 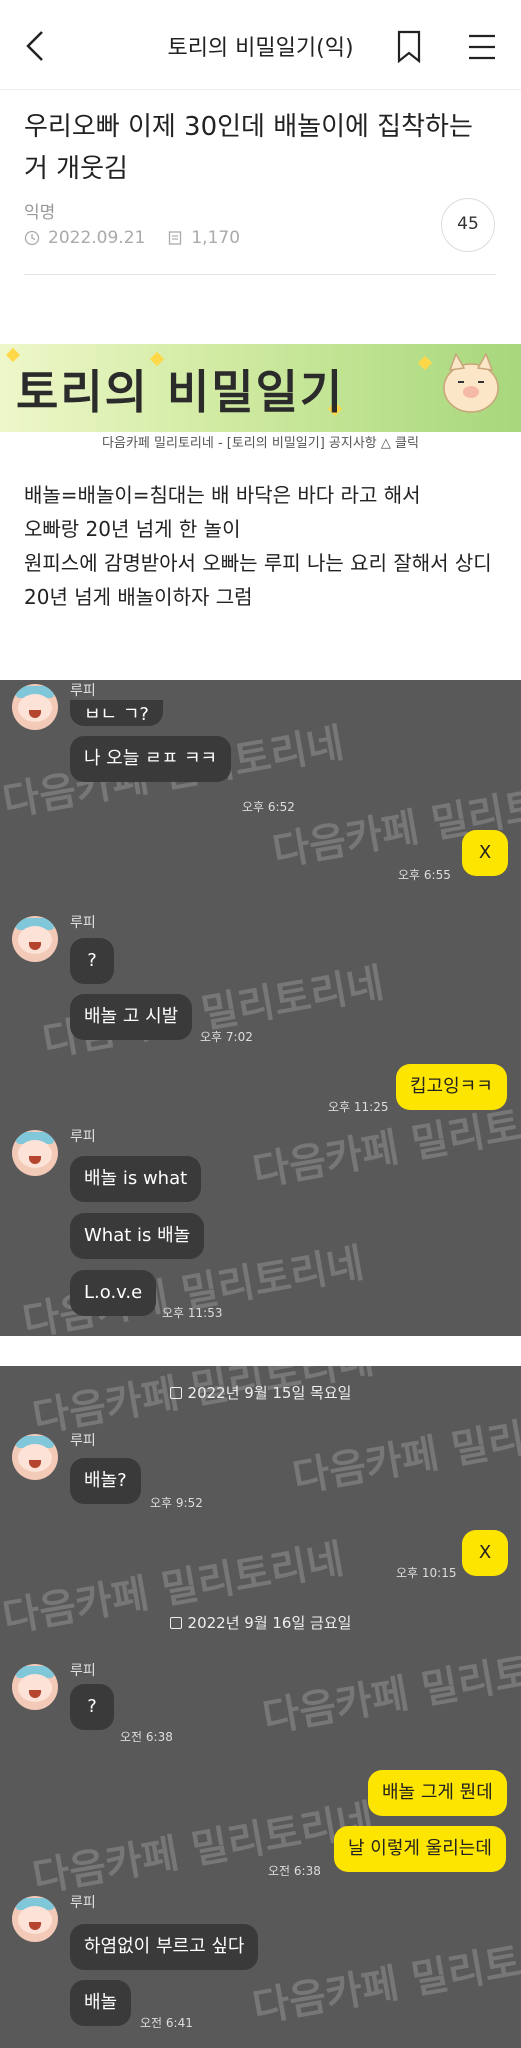 I want to click on post-views: 1,170, so click(x=216, y=238).